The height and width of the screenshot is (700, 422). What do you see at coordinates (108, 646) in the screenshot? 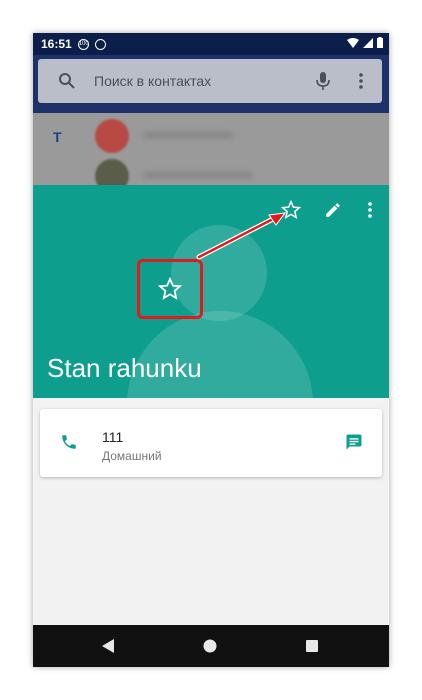
I see `back-icon` at bounding box center [108, 646].